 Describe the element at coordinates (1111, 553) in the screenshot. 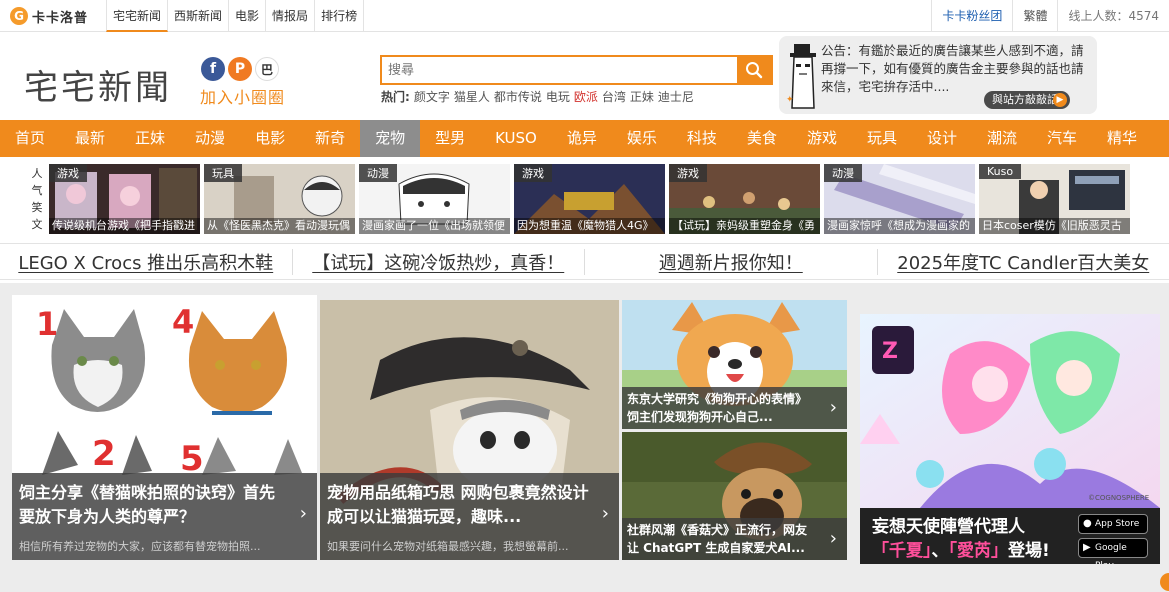

I see `google-play-label: Google Play` at that location.